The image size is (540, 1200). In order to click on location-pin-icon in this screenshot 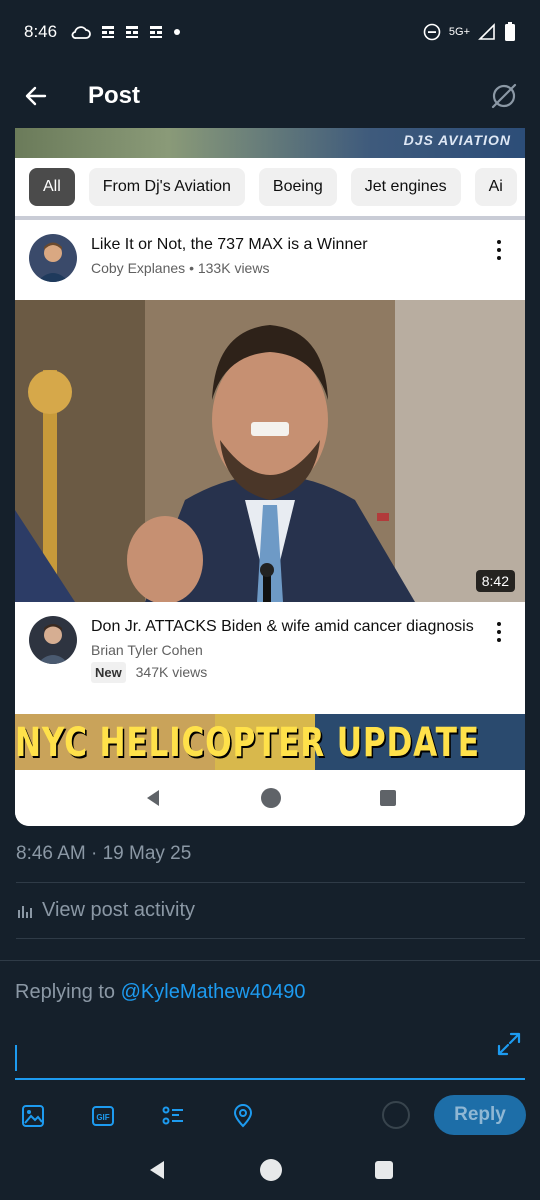, I will do `click(243, 1116)`.